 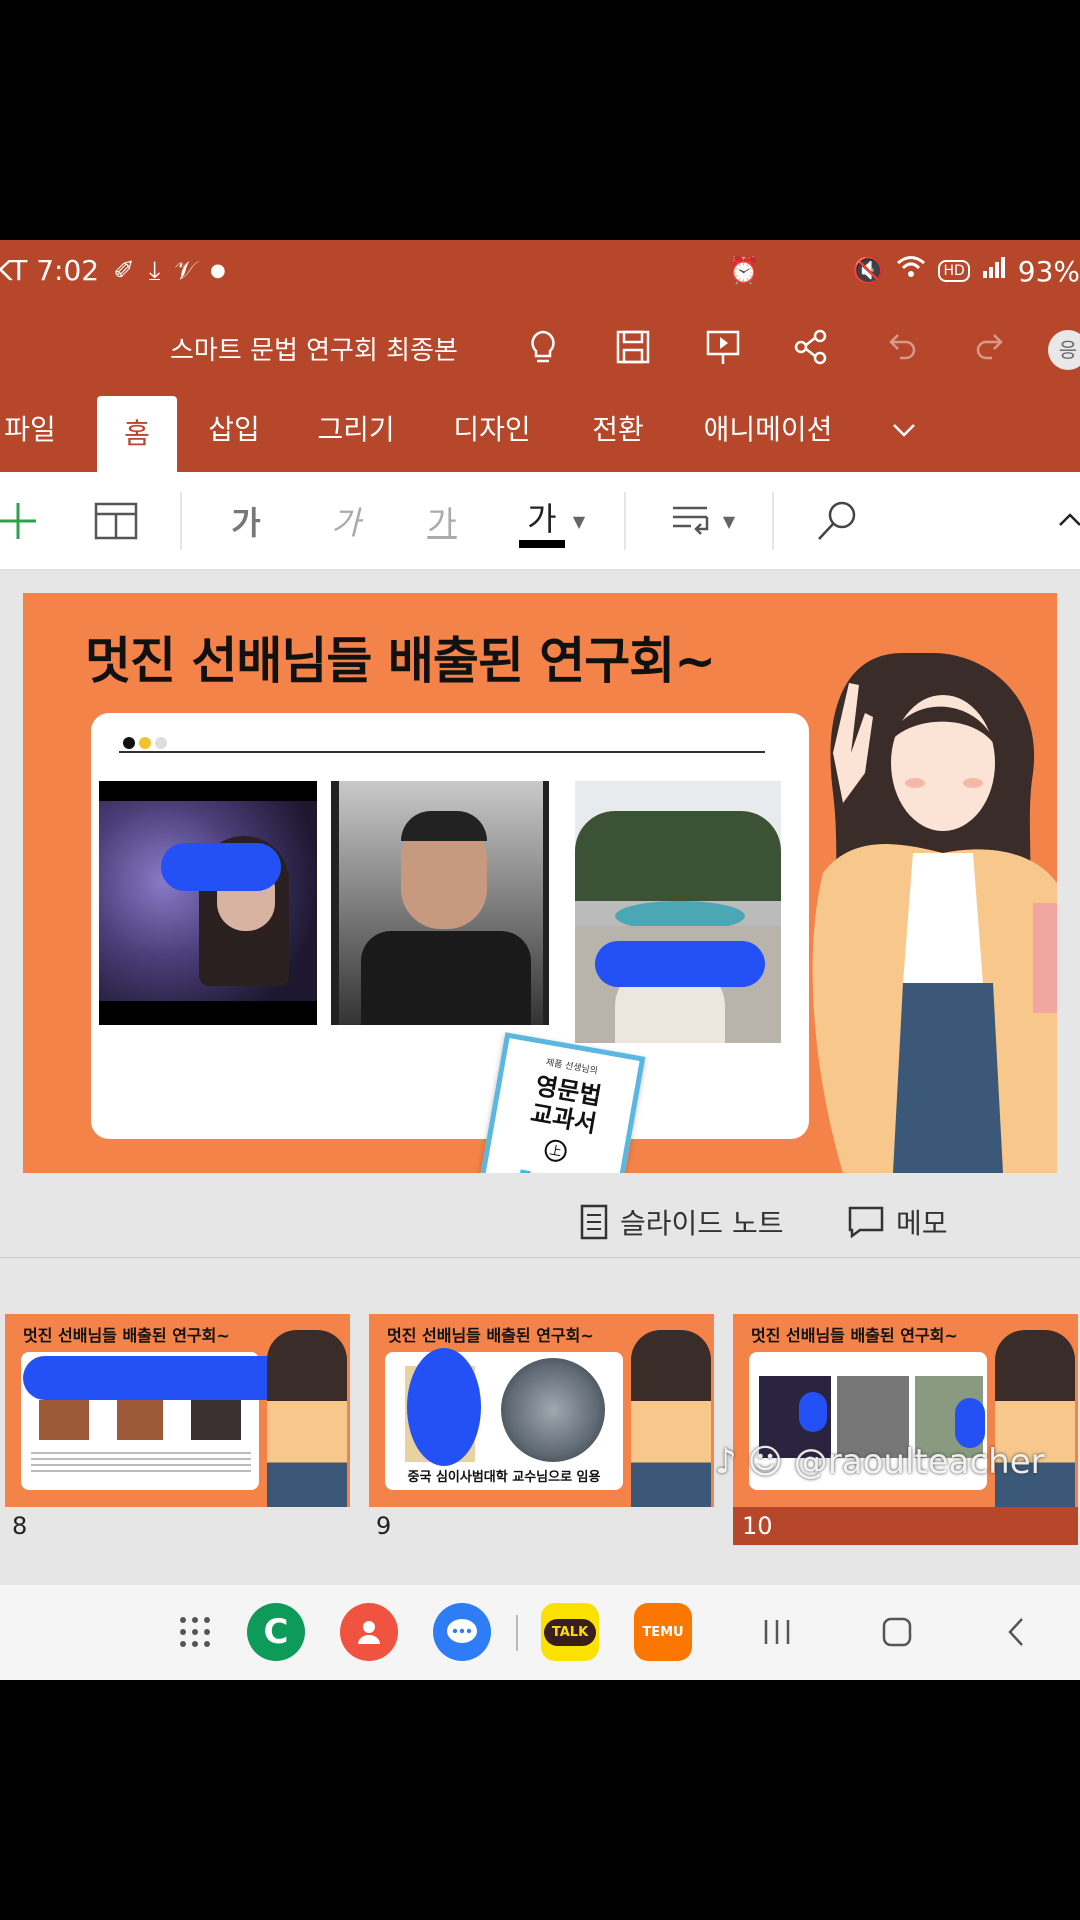 What do you see at coordinates (154, 270) in the screenshot?
I see `download-icon: ⤓` at bounding box center [154, 270].